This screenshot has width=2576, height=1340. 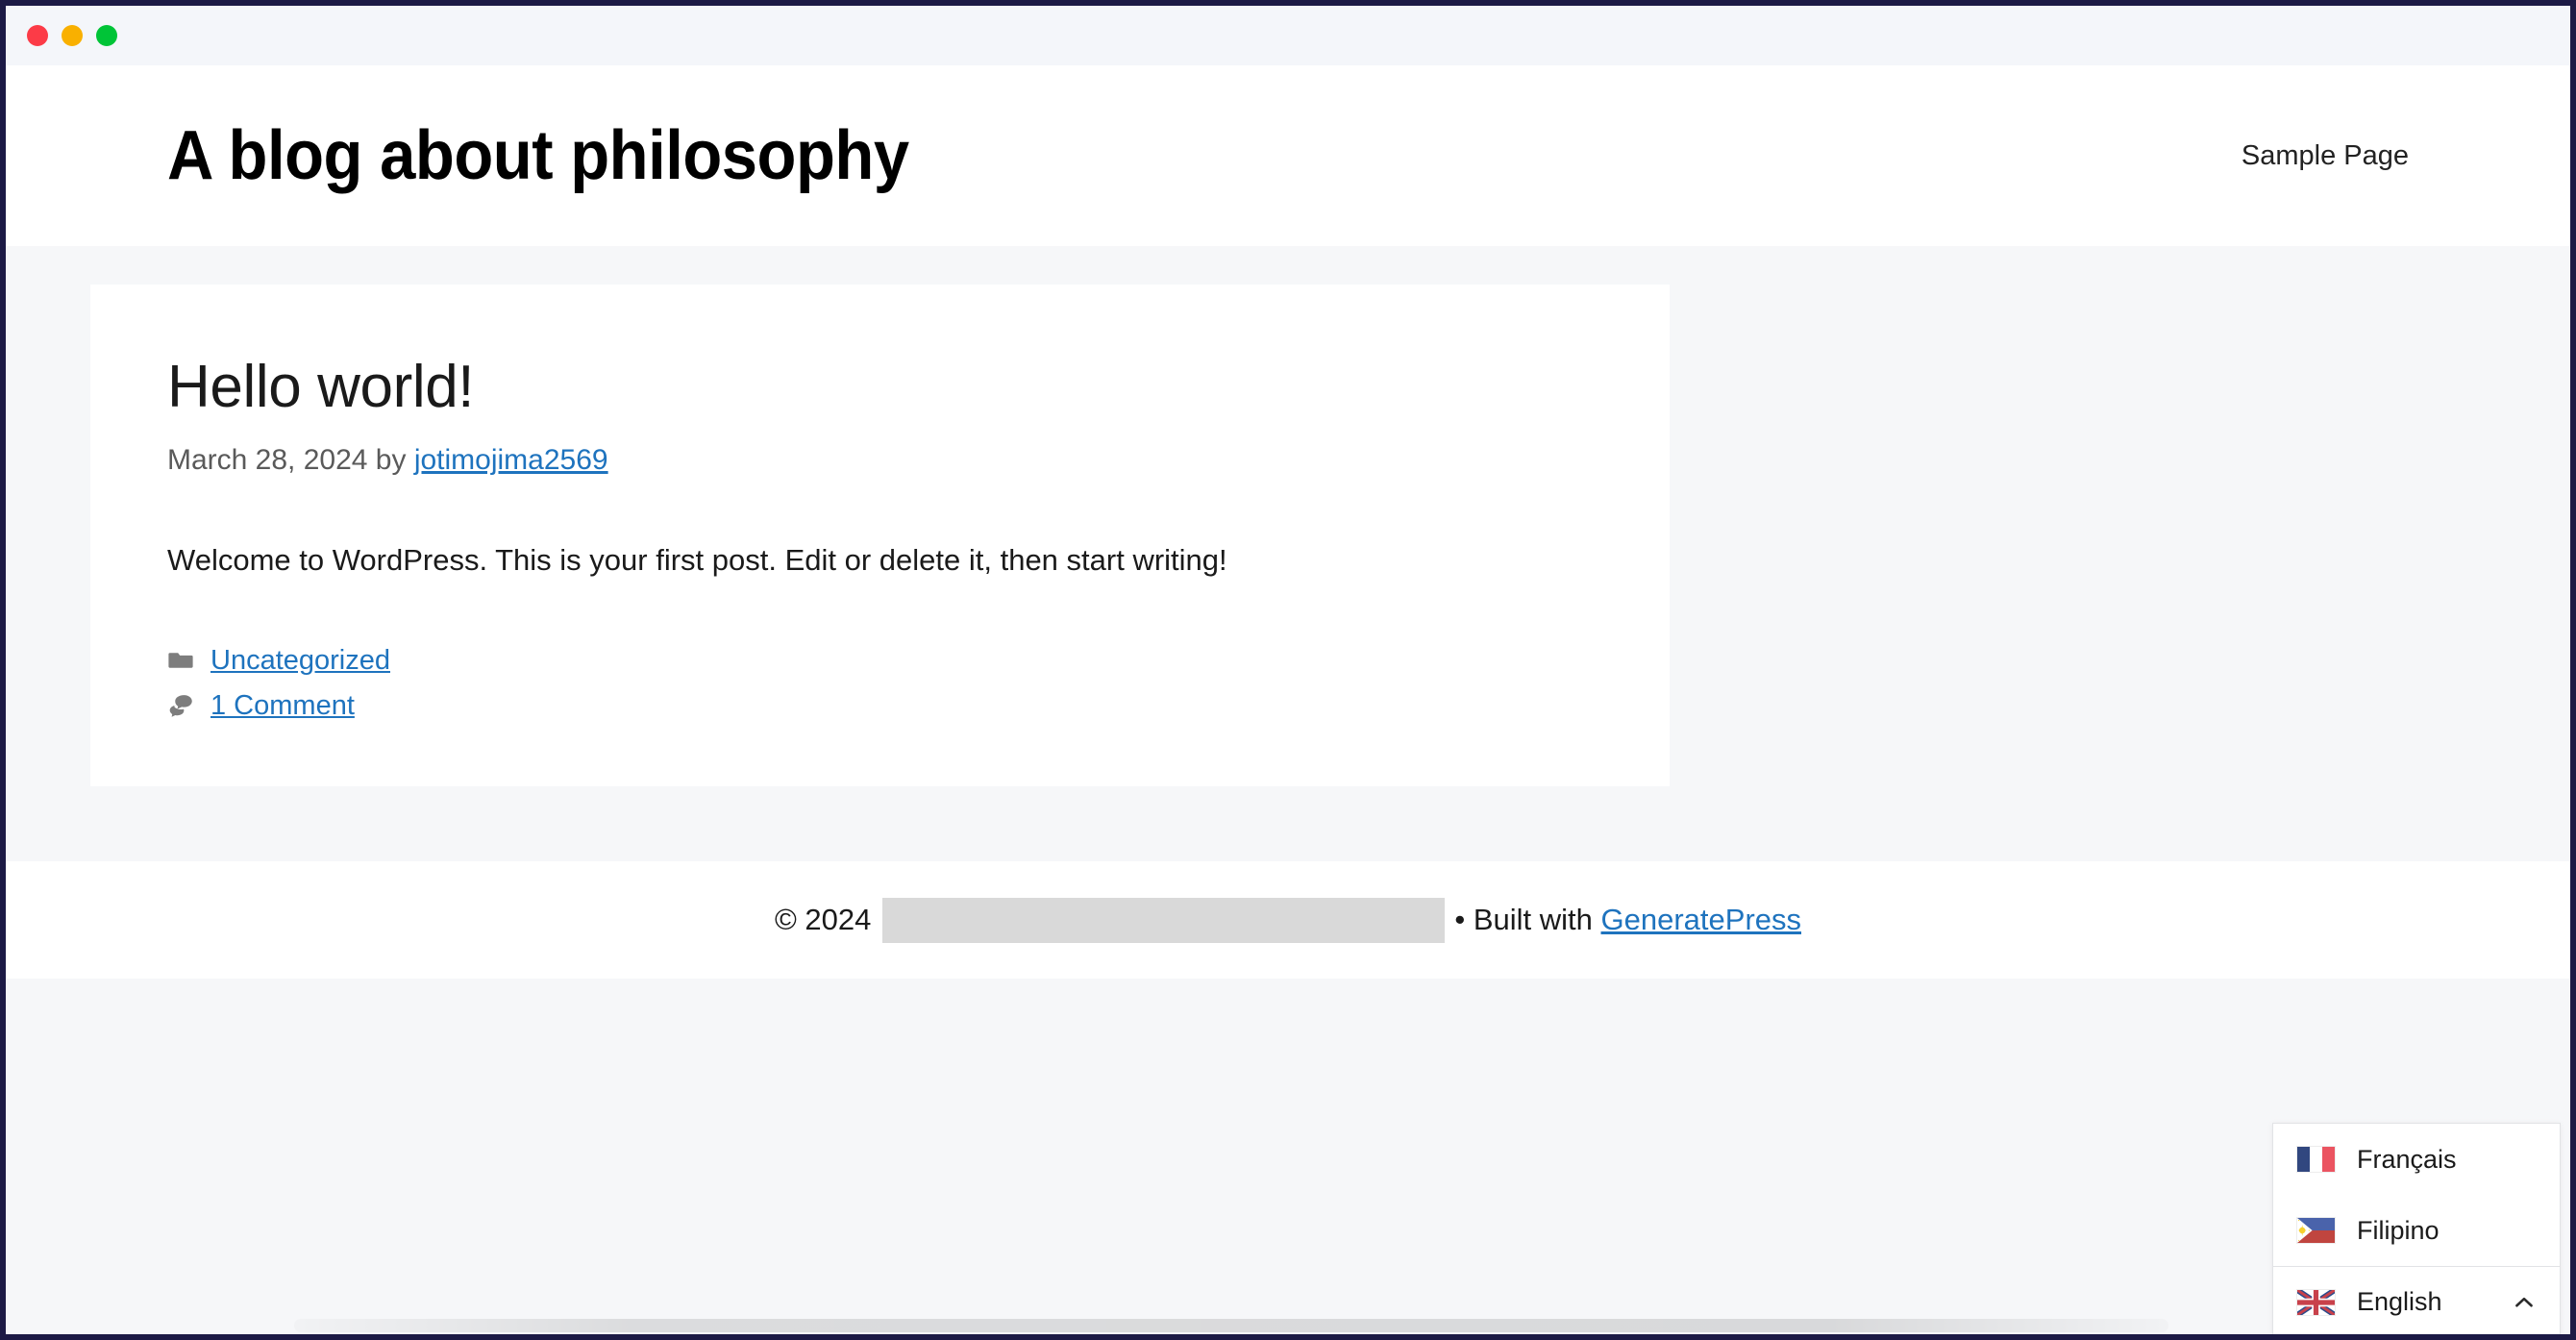 What do you see at coordinates (2399, 1230) in the screenshot?
I see `language-option-label: Filipino` at bounding box center [2399, 1230].